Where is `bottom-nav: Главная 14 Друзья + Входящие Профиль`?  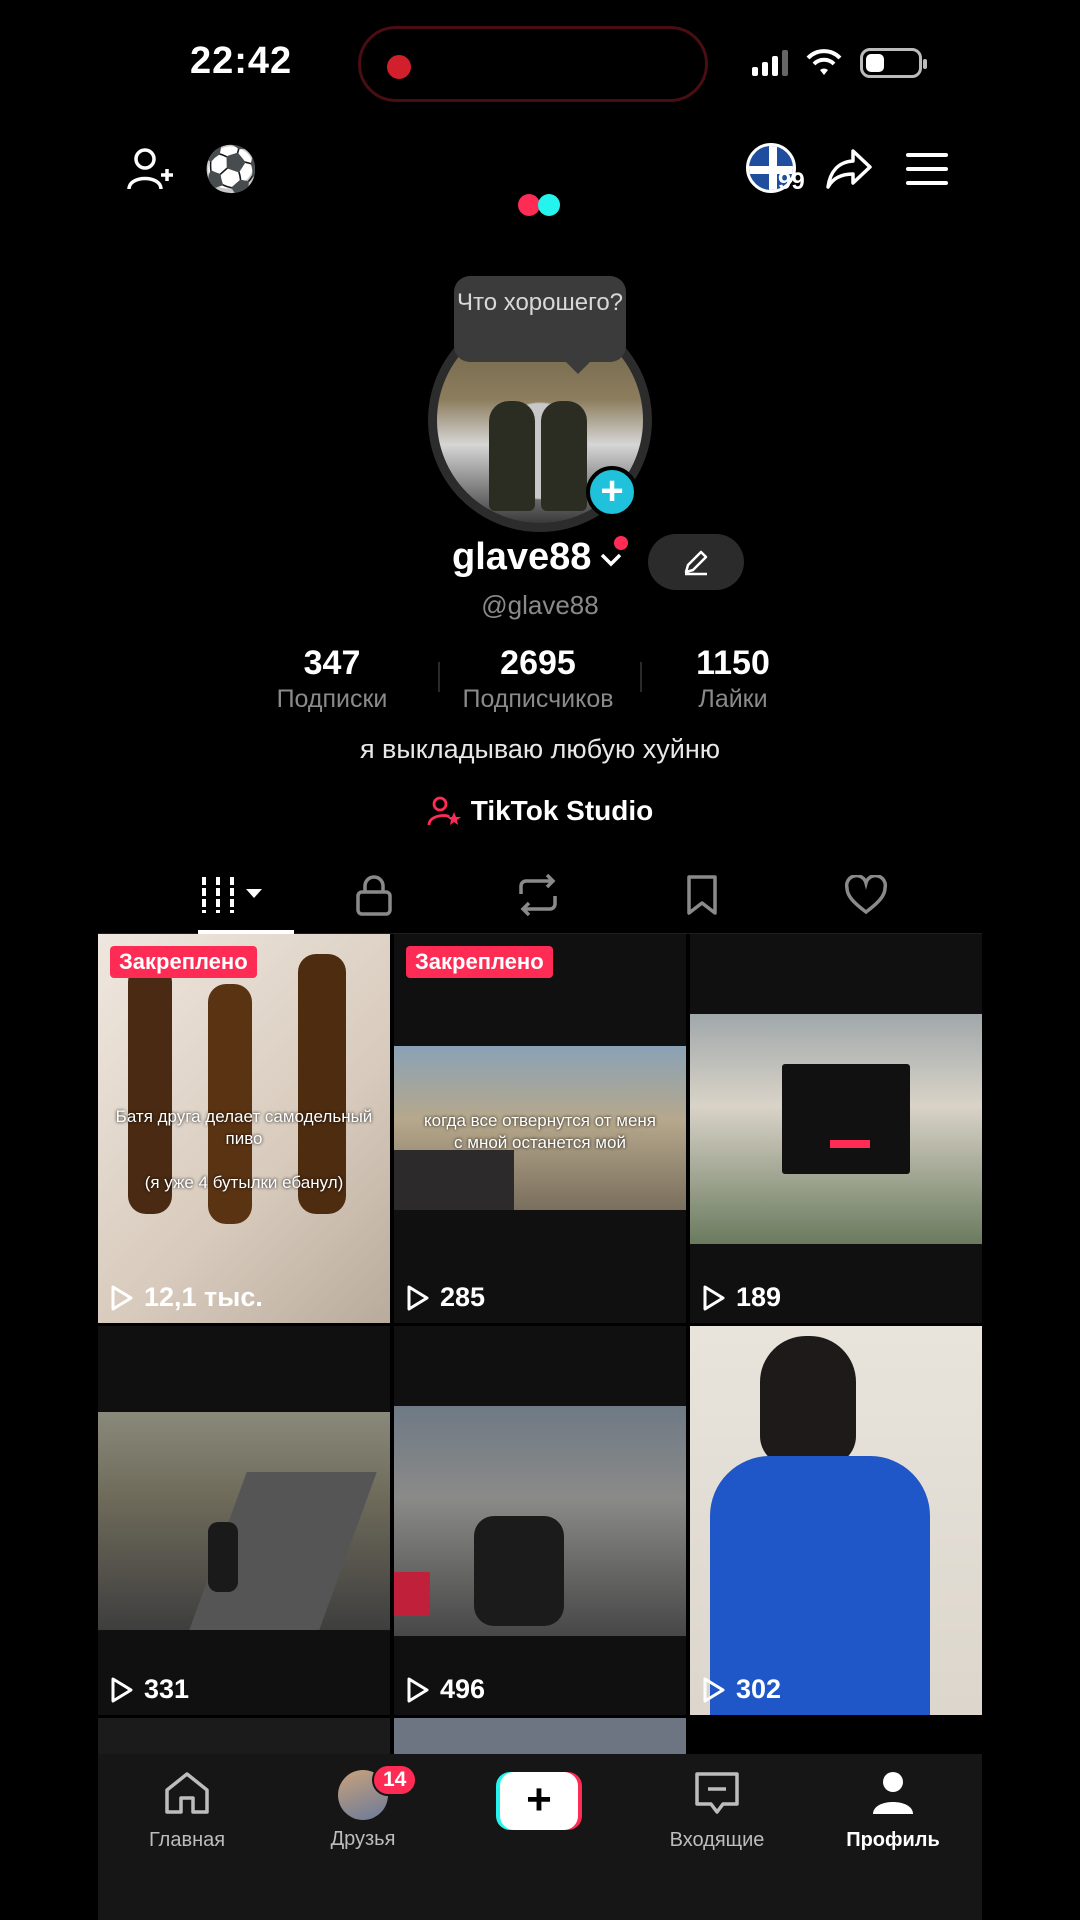
bottom-nav: Главная 14 Друзья + Входящие Профиль is located at coordinates (540, 1837).